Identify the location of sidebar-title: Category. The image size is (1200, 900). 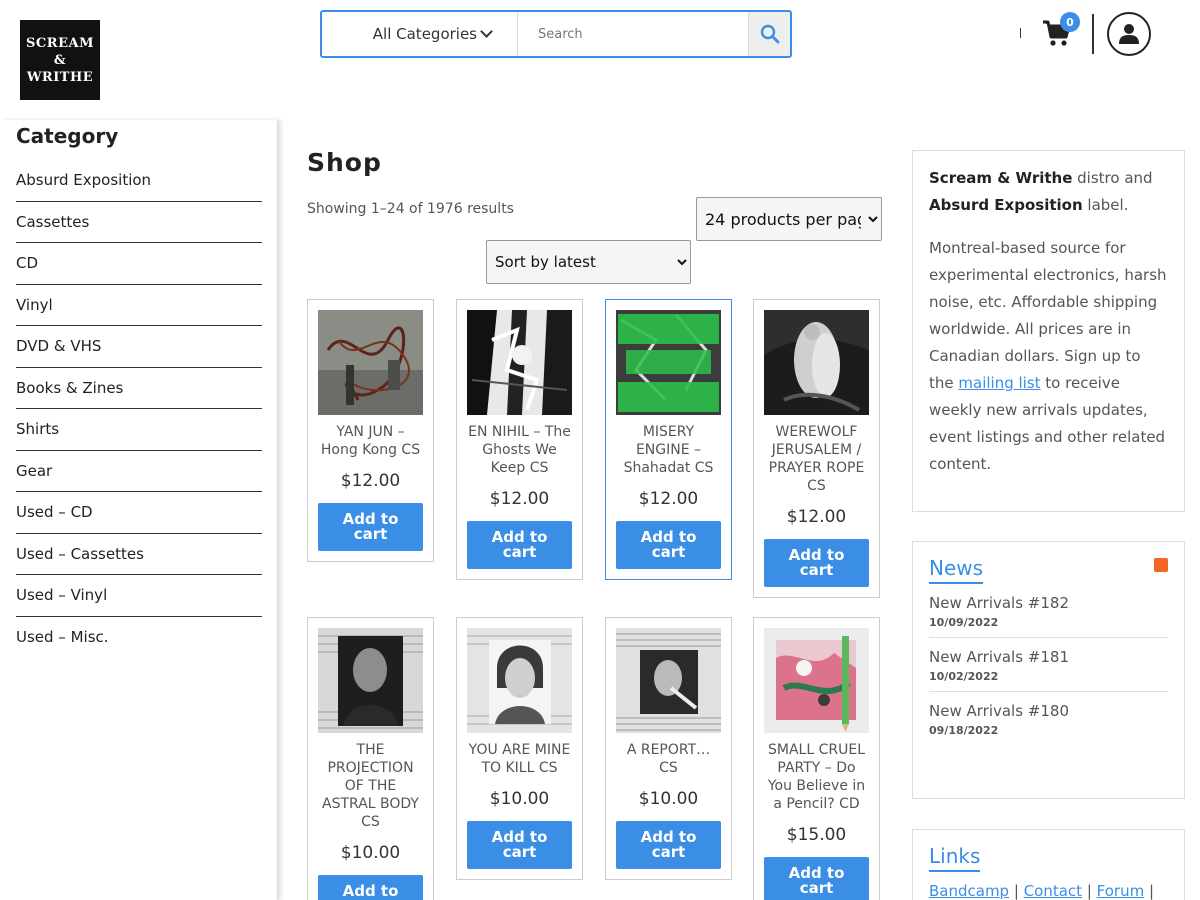
(67, 136).